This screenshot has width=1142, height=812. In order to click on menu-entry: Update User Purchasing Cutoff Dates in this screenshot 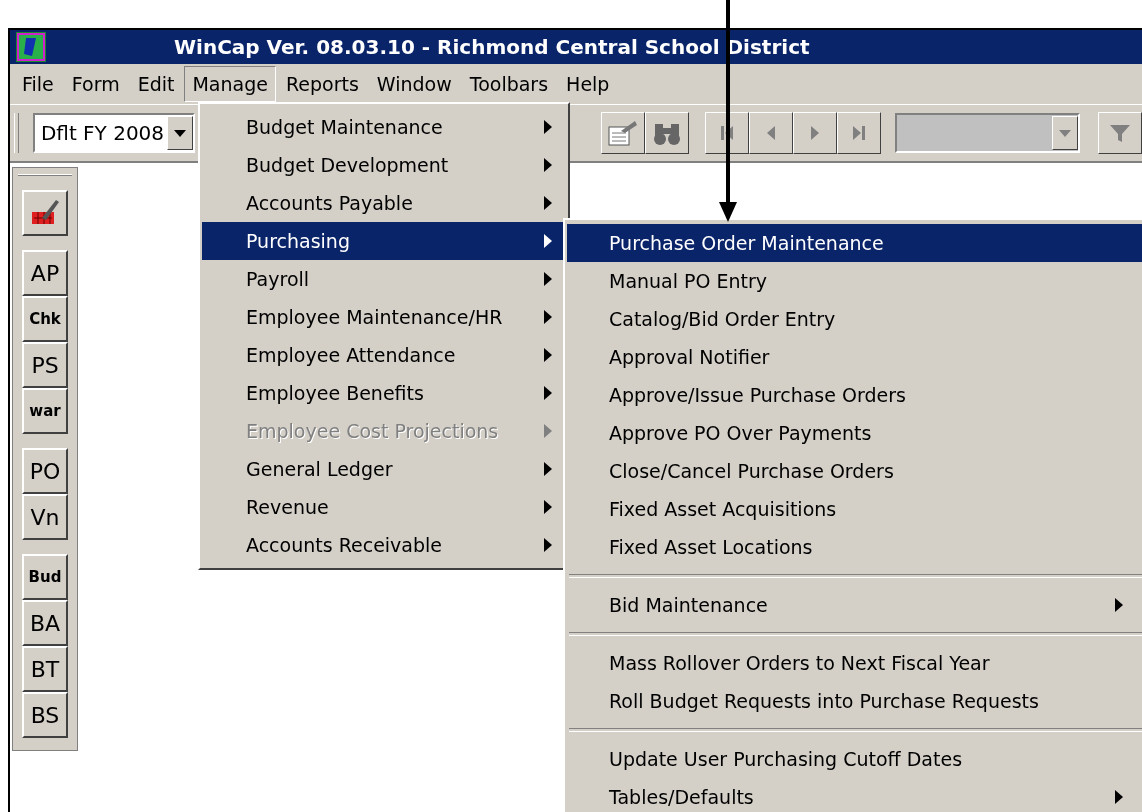, I will do `click(854, 759)`.